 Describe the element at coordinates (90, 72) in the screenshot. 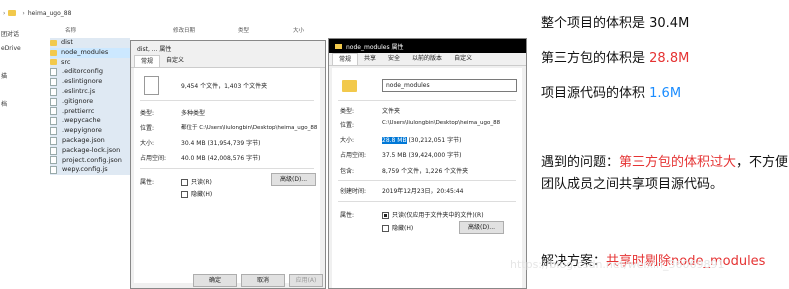

I see `list-item: .editorconfig` at that location.